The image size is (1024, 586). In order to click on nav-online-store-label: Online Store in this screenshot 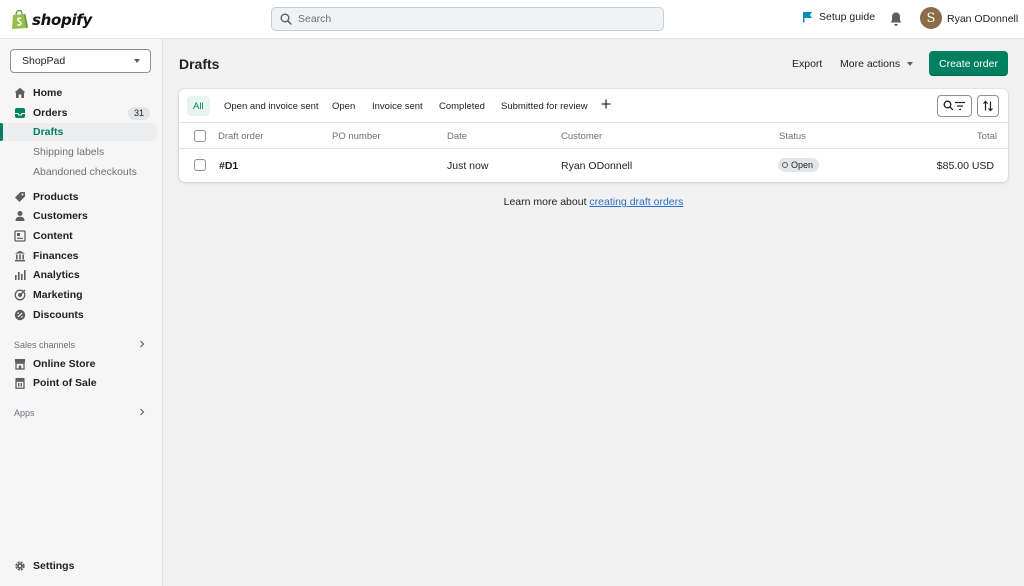, I will do `click(64, 364)`.